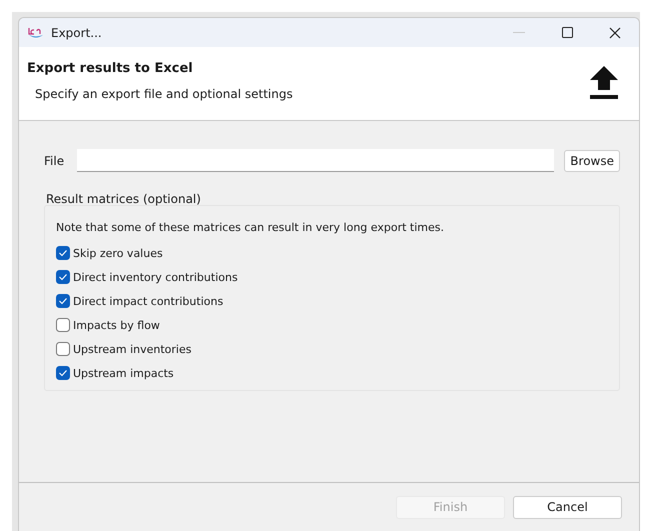 This screenshot has width=645, height=531. Describe the element at coordinates (155, 277) in the screenshot. I see `option-label: Direct inventory contributions` at that location.